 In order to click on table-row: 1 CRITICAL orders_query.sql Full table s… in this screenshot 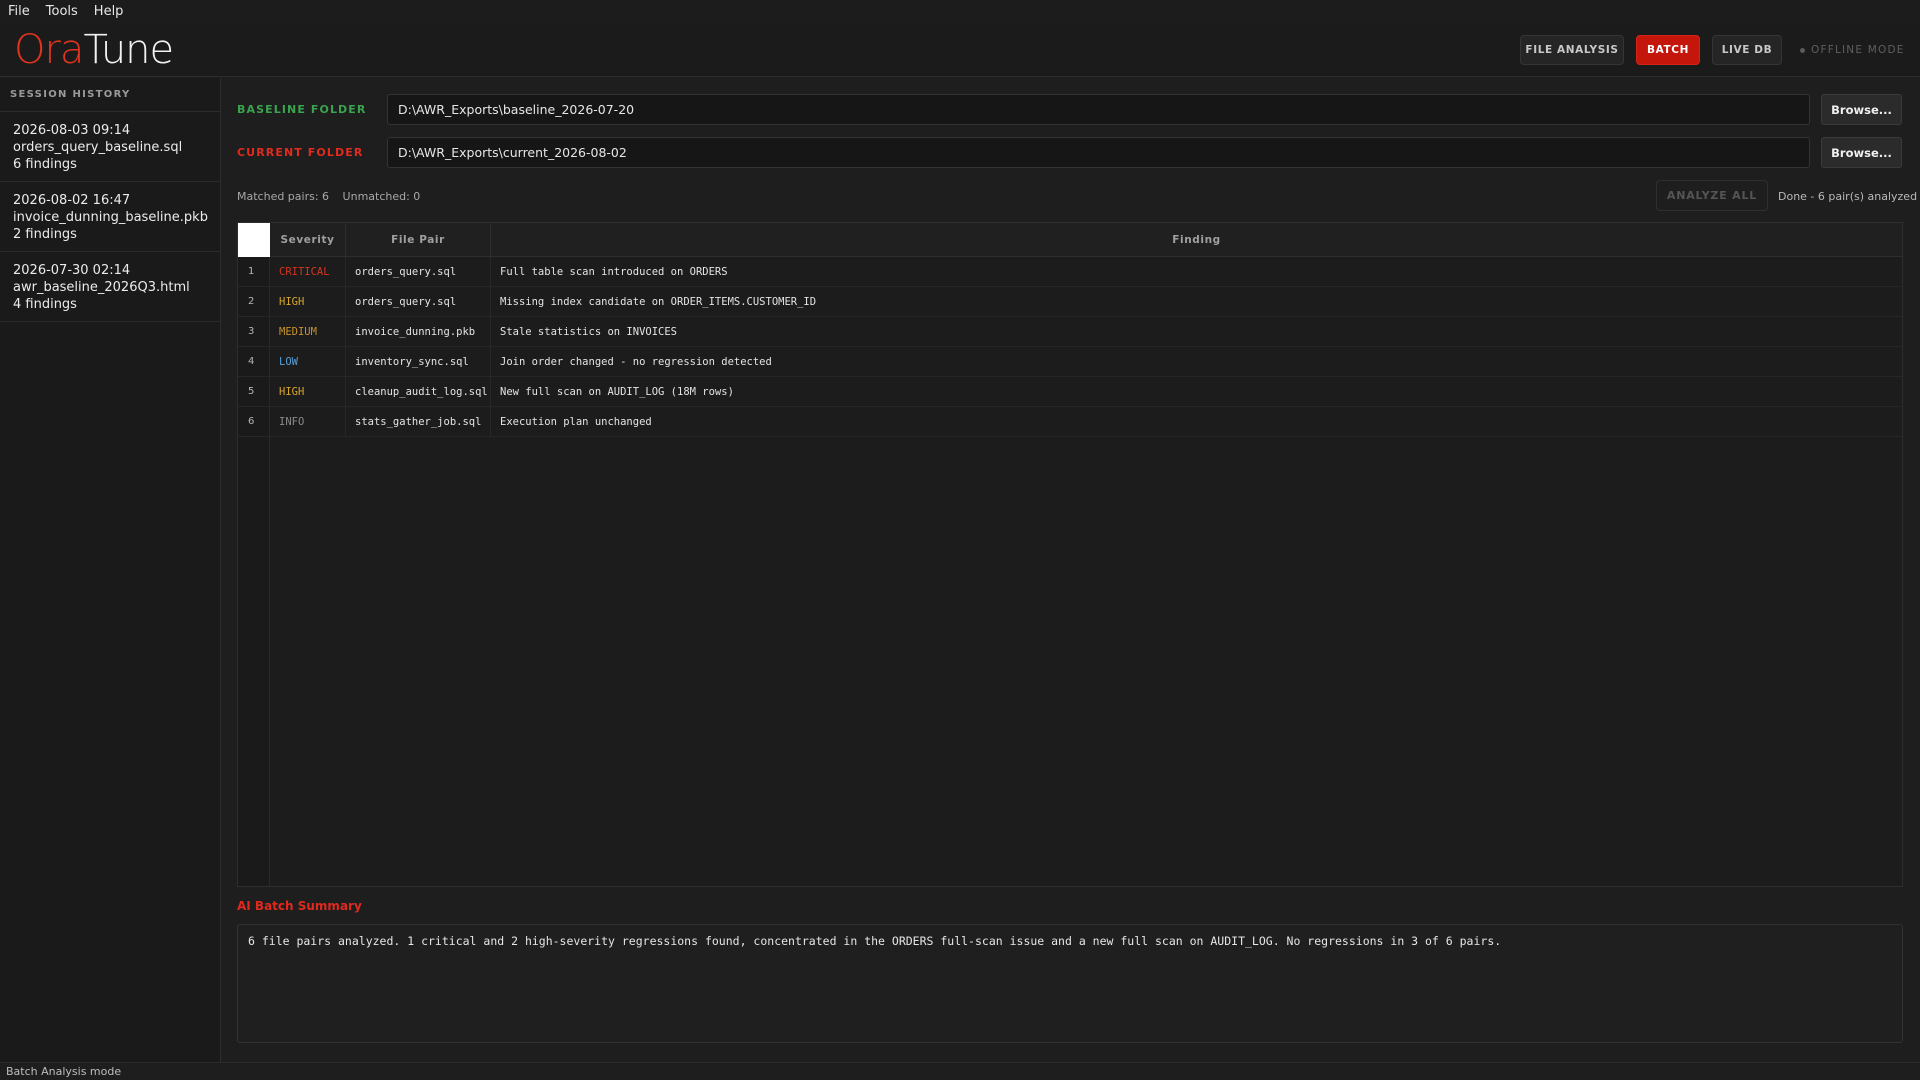, I will do `click(1070, 272)`.